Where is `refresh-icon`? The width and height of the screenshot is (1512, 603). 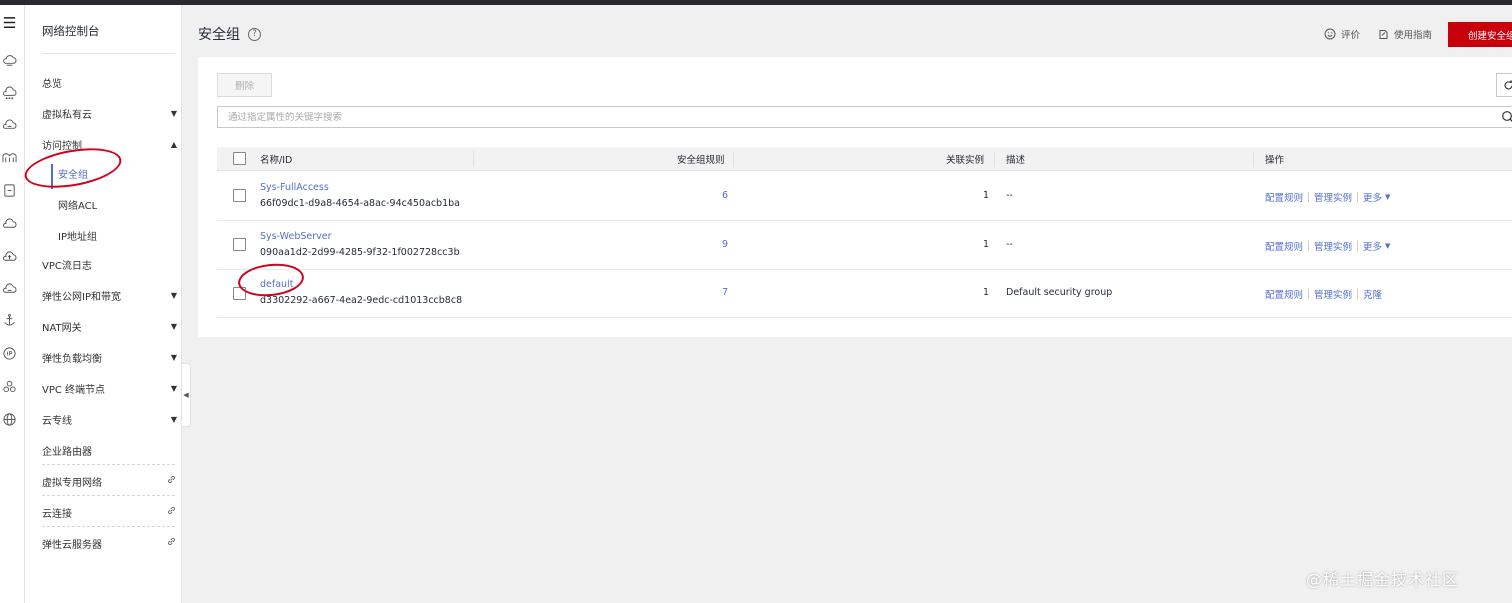
refresh-icon is located at coordinates (1508, 84).